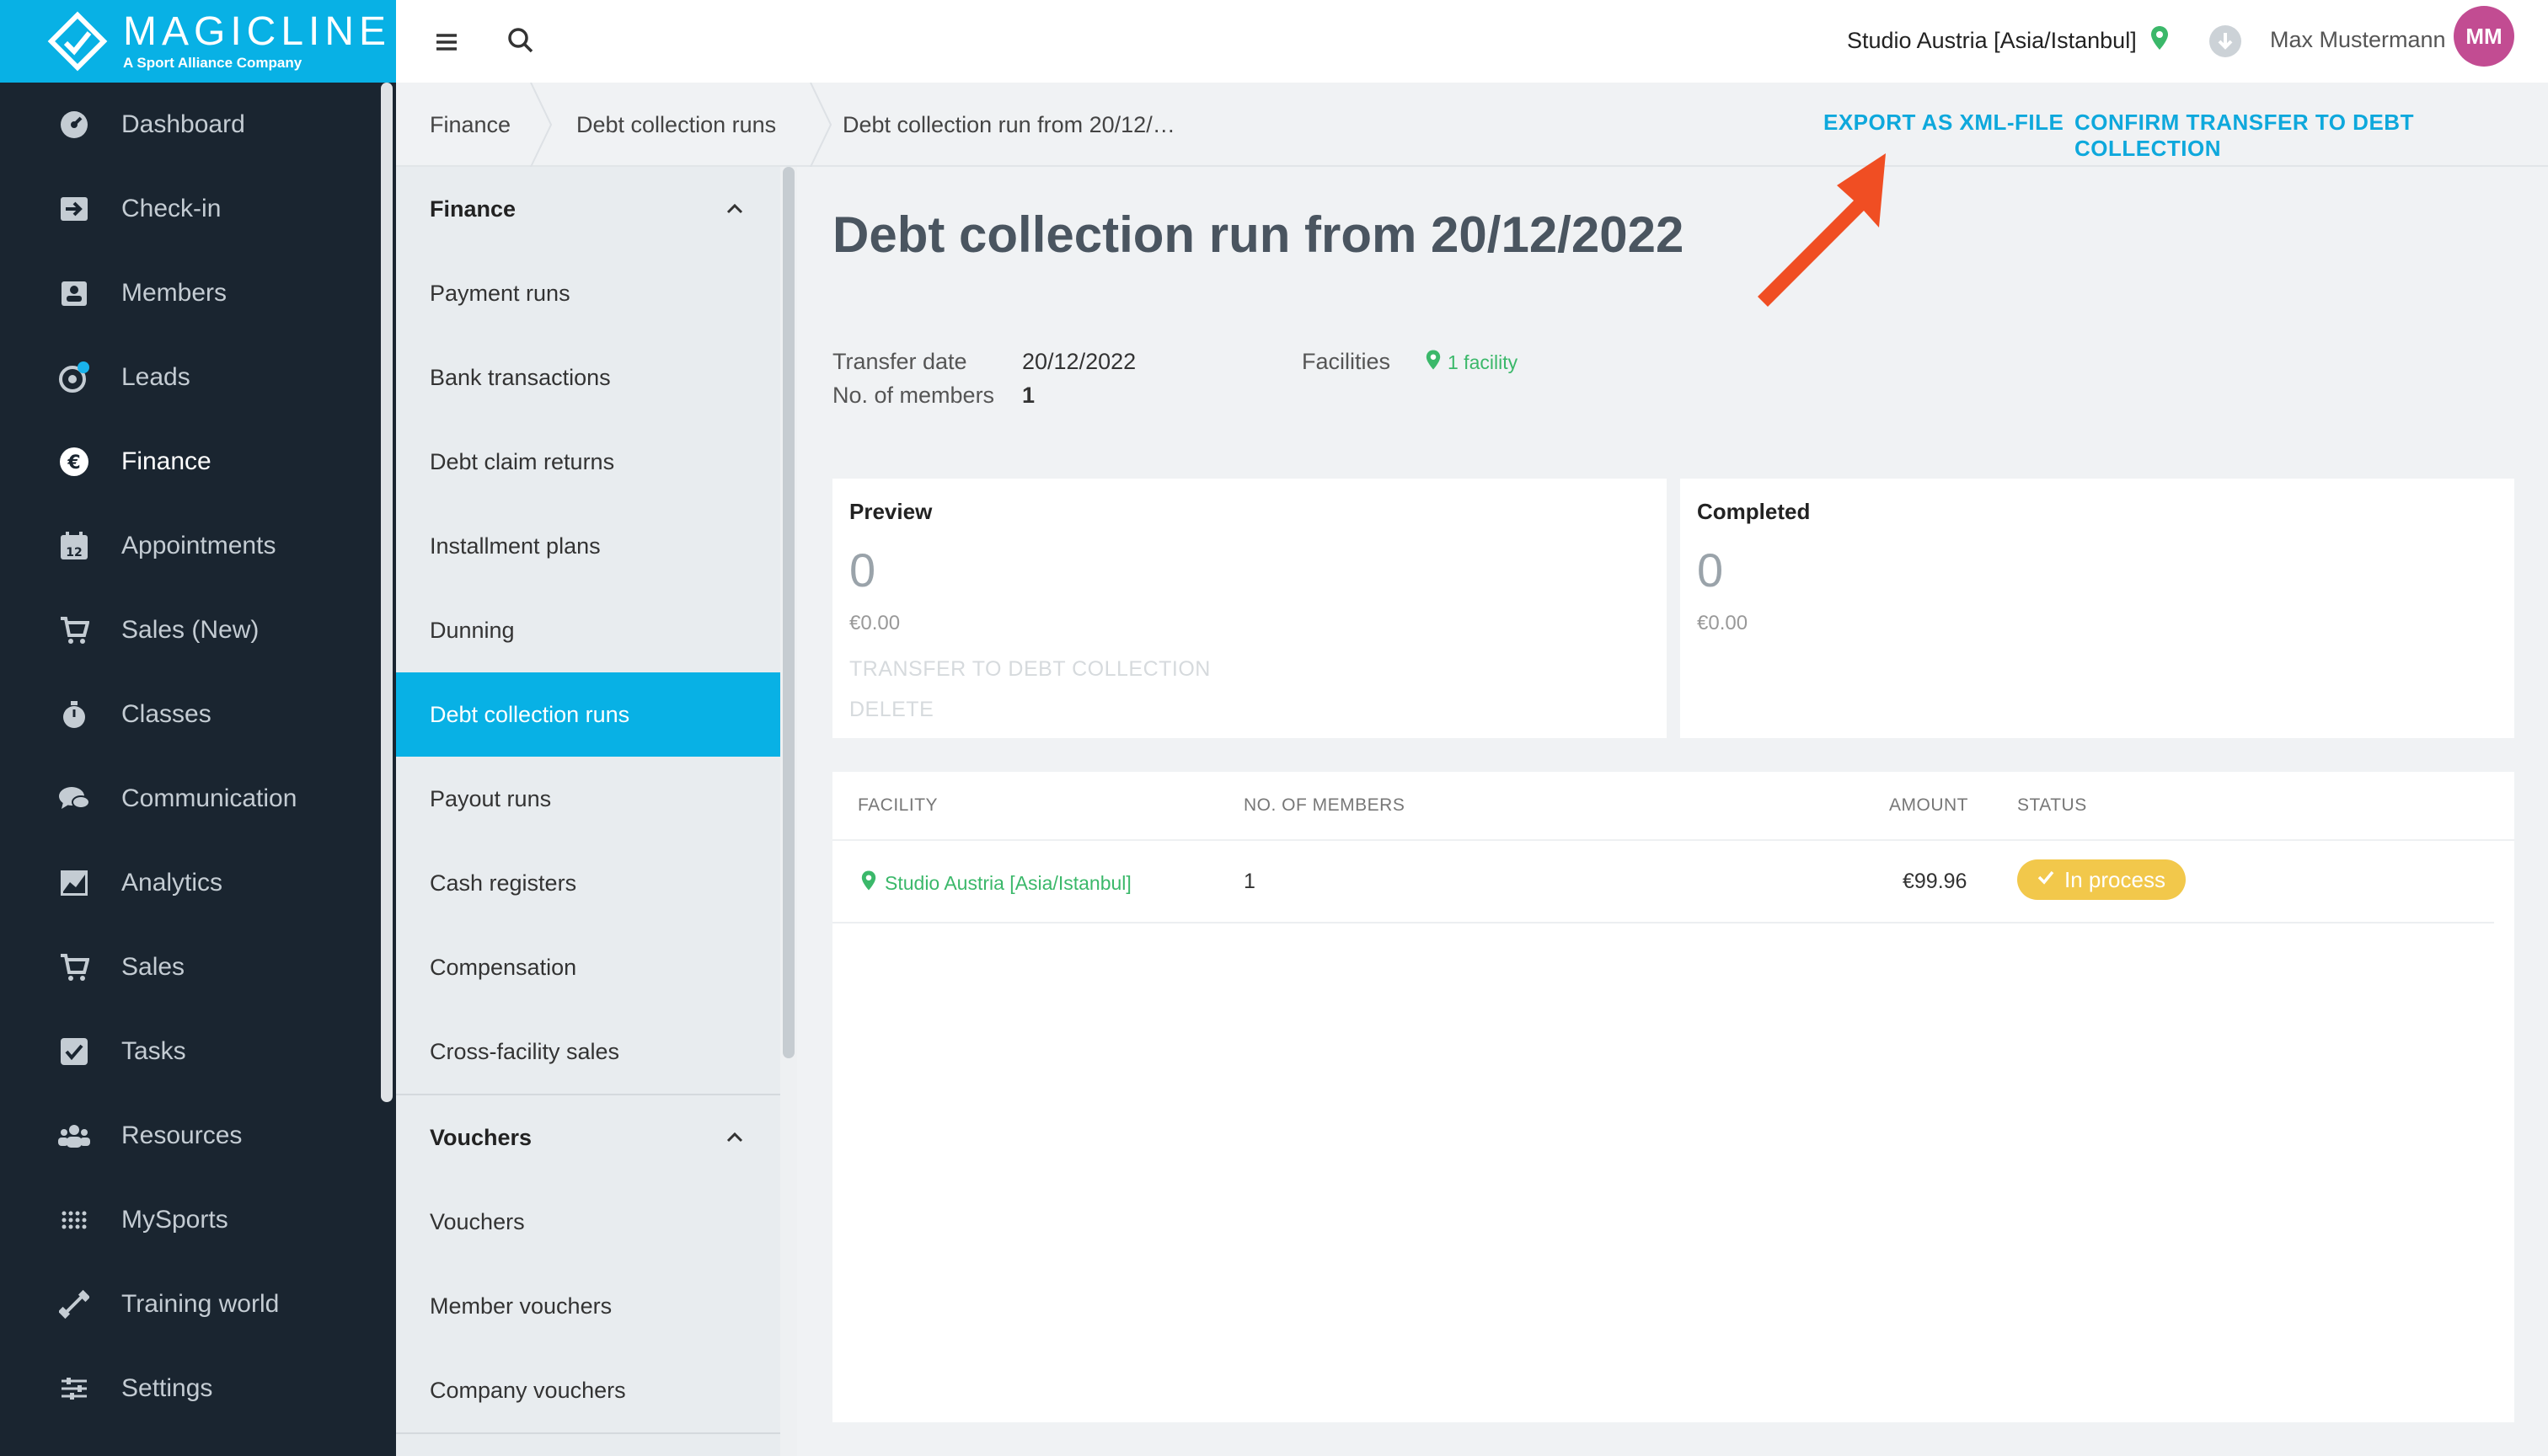  What do you see at coordinates (74, 1220) in the screenshot?
I see `dots-icon` at bounding box center [74, 1220].